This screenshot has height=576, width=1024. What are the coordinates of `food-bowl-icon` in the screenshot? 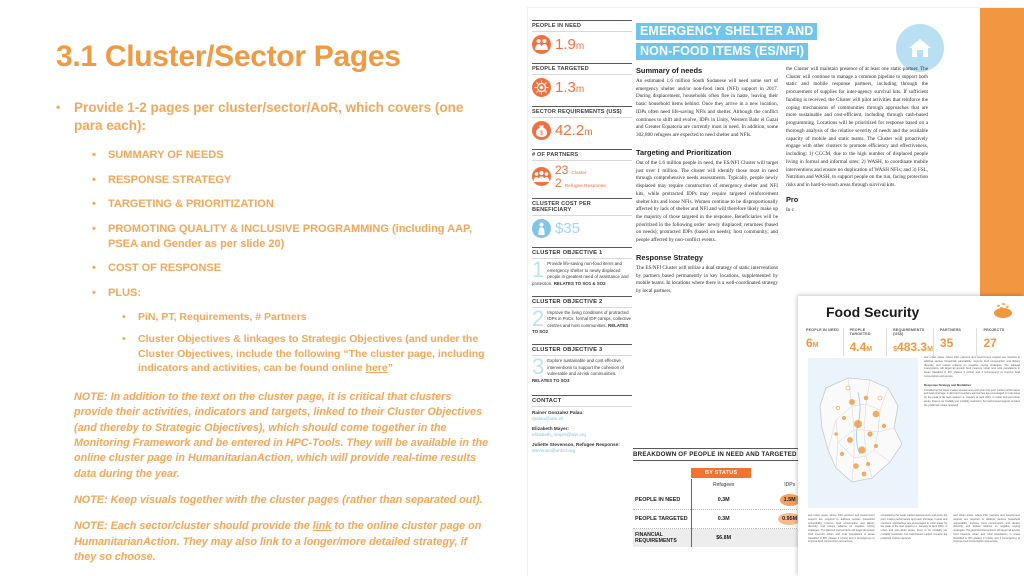 It's located at (1003, 310).